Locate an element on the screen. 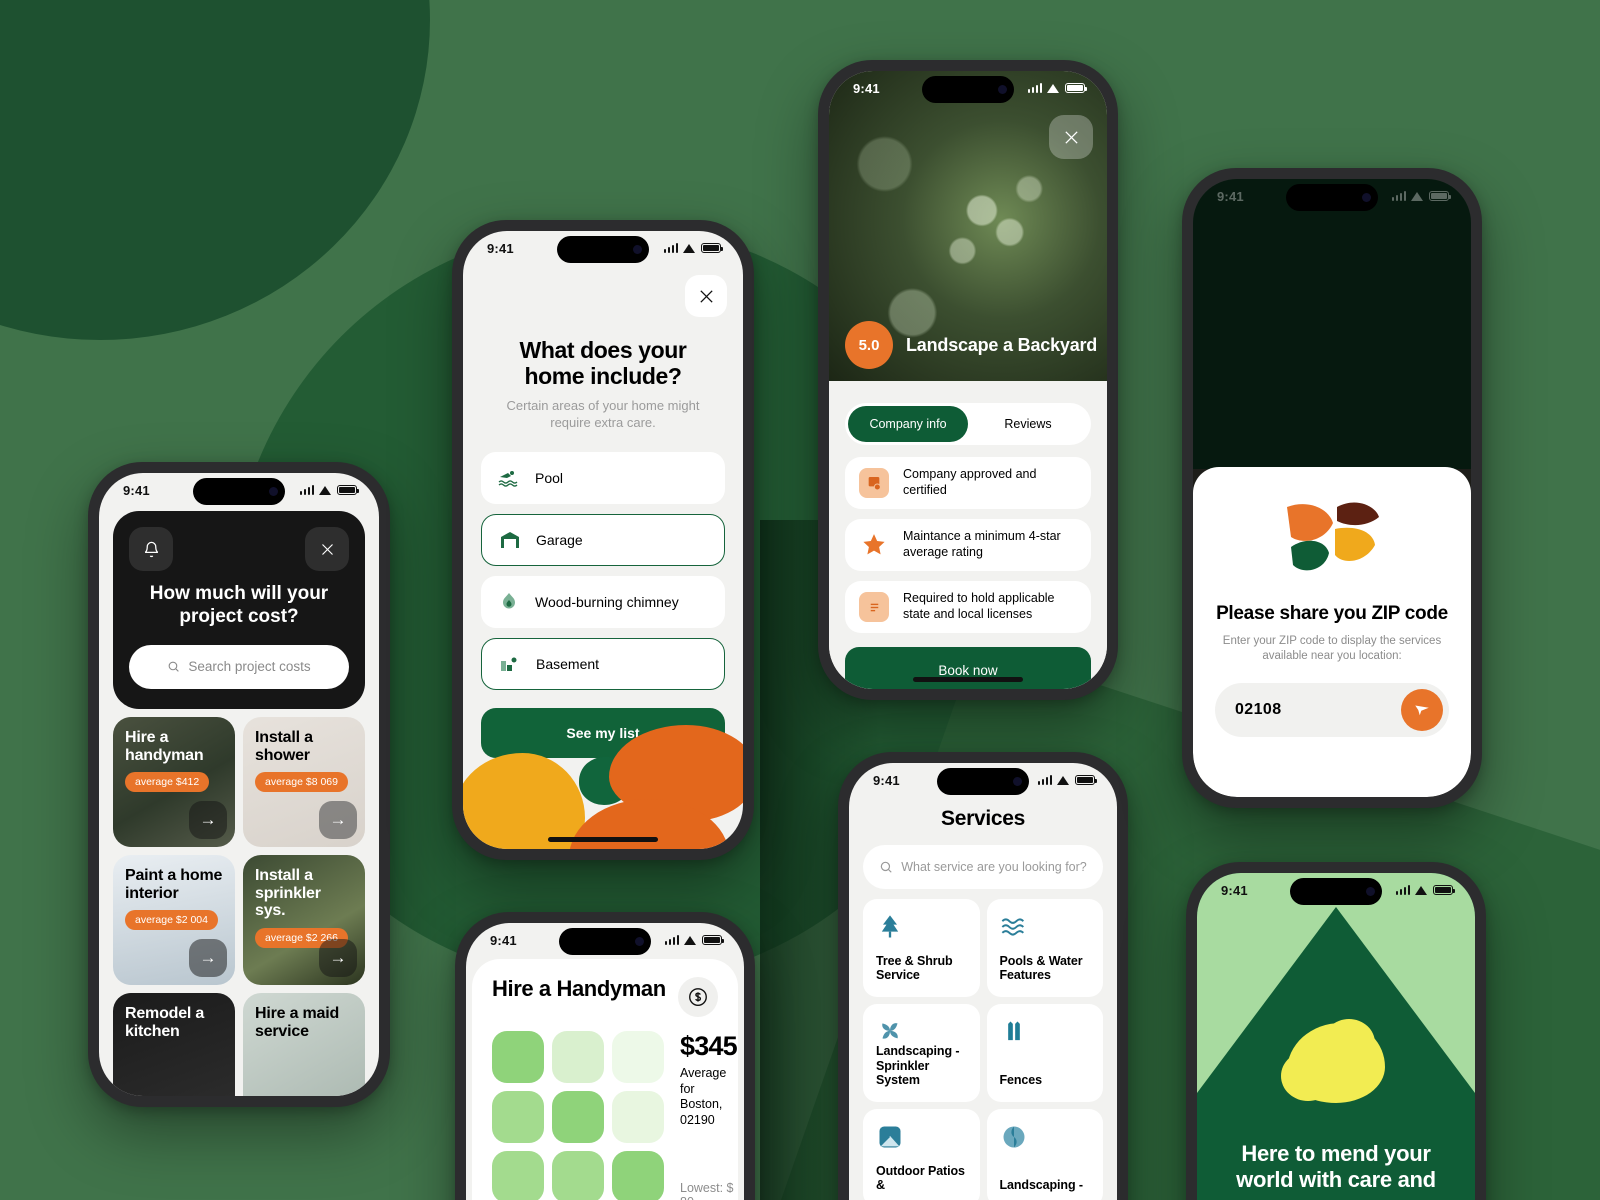 The image size is (1600, 1200). project-card: Hire a maid service is located at coordinates (304, 1044).